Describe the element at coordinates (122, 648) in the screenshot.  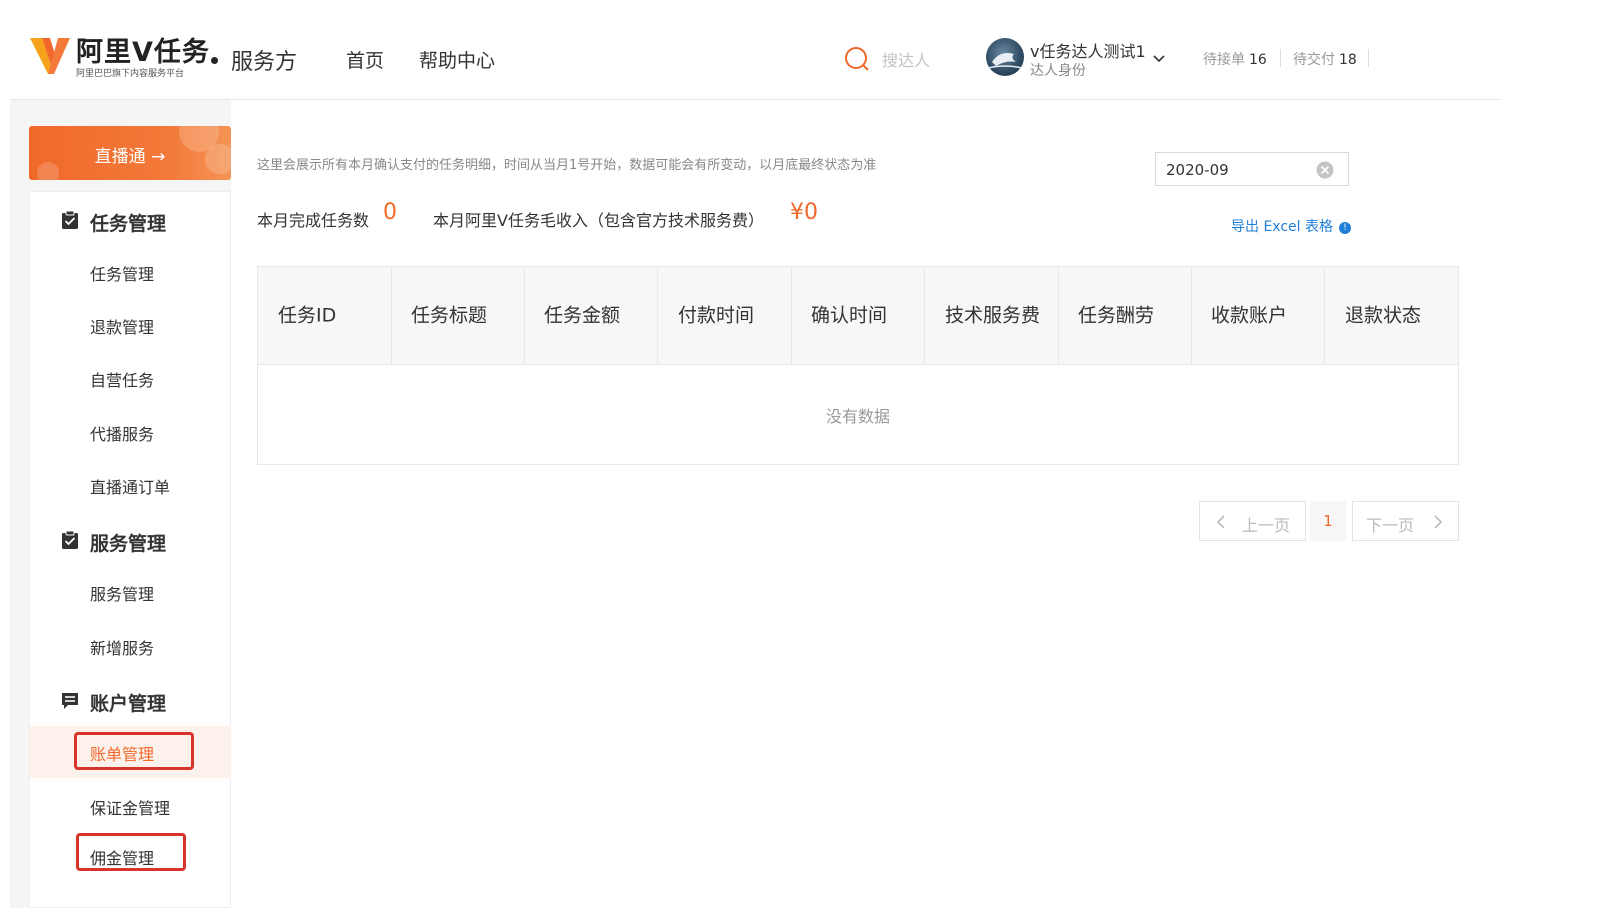
I see `sidebar-item-label: 新增服务` at that location.